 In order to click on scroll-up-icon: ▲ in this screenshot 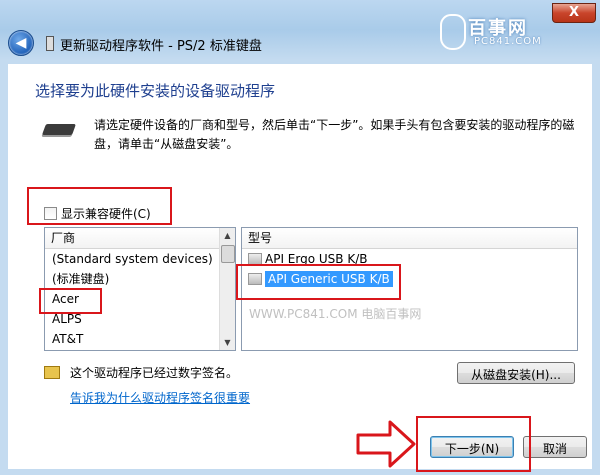, I will do `click(227, 235)`.